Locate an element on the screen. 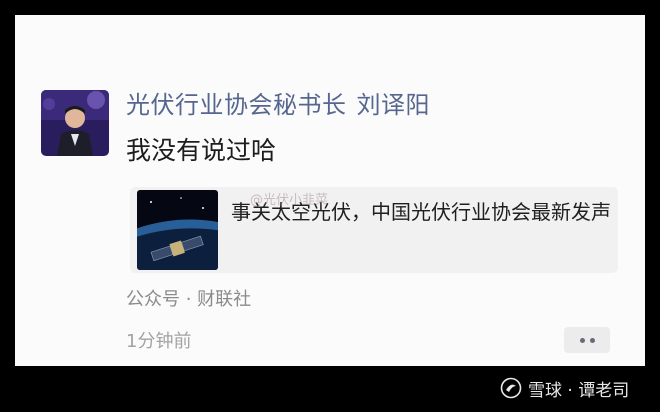 This screenshot has height=412, width=660. overlay-watermark: @光伏小韭菜 is located at coordinates (289, 200).